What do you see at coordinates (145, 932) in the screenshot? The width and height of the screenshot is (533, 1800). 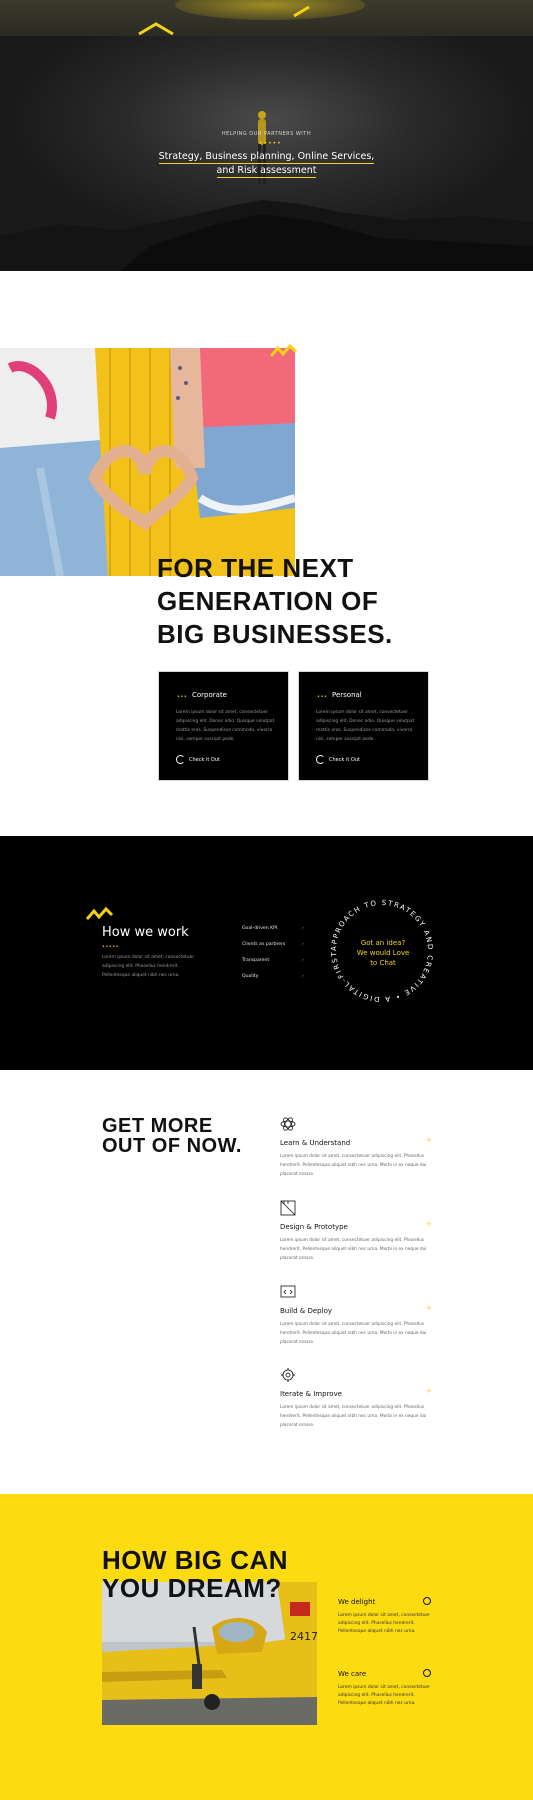 I see `how-we-work-title: How we work` at bounding box center [145, 932].